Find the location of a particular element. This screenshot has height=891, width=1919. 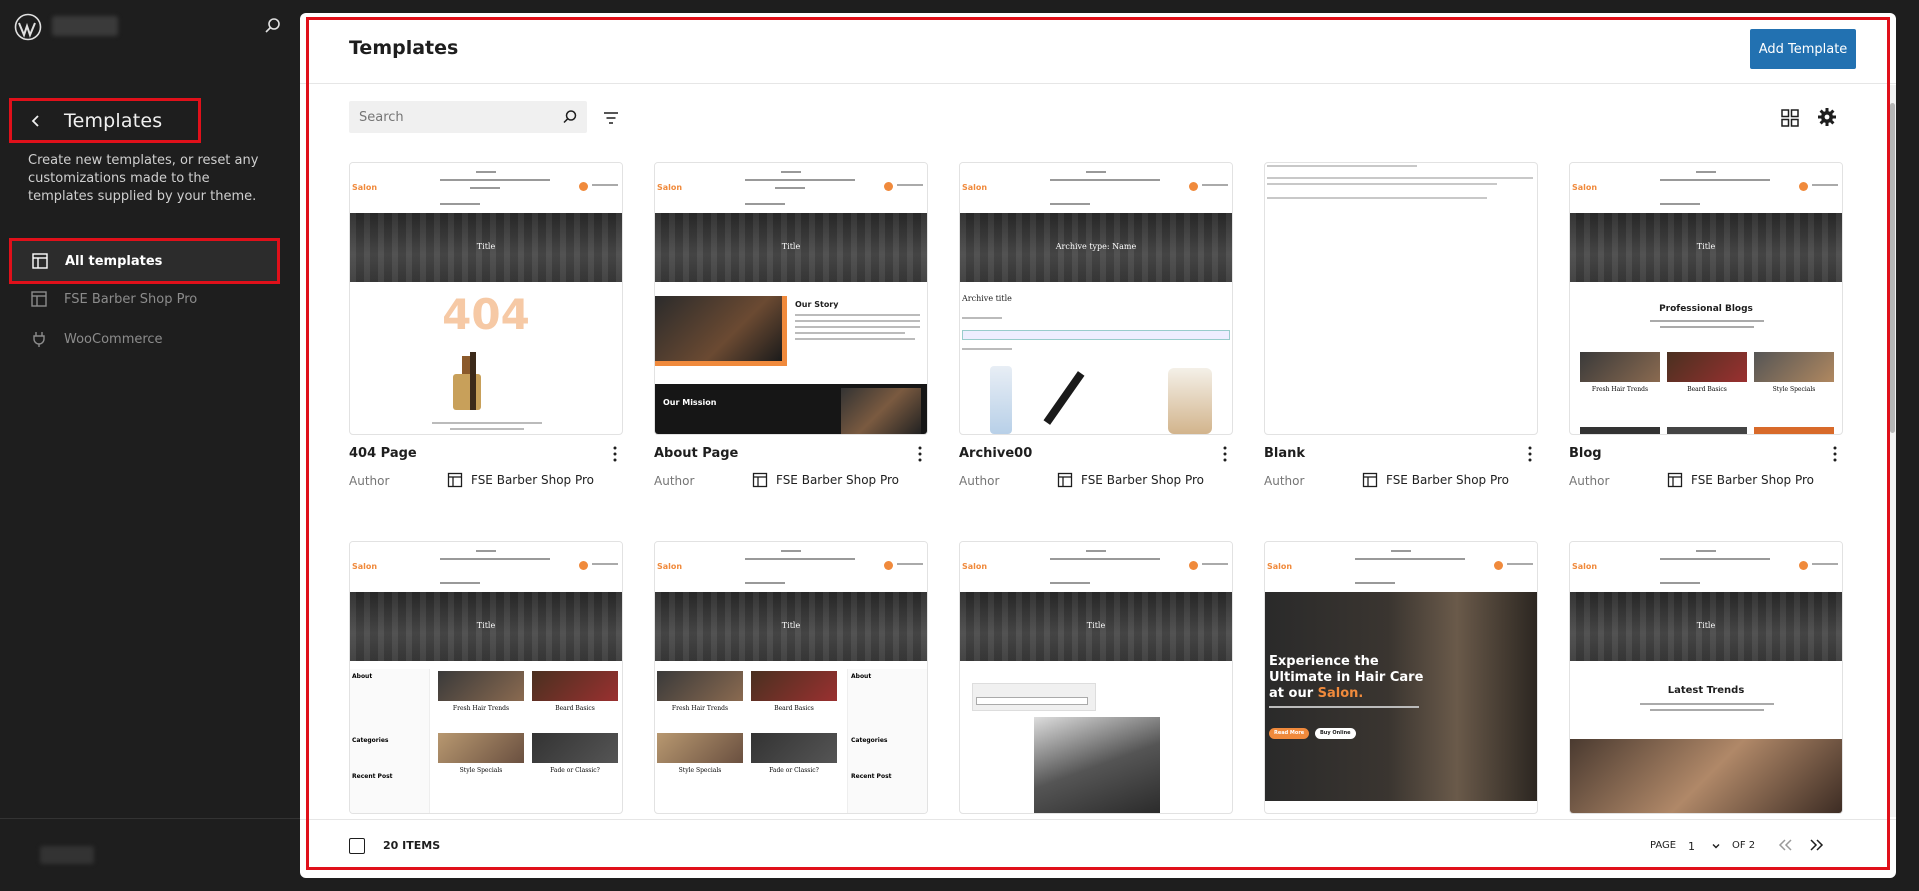

template-card-gallery: Salon Title Latest Trends is located at coordinates (1706, 677).